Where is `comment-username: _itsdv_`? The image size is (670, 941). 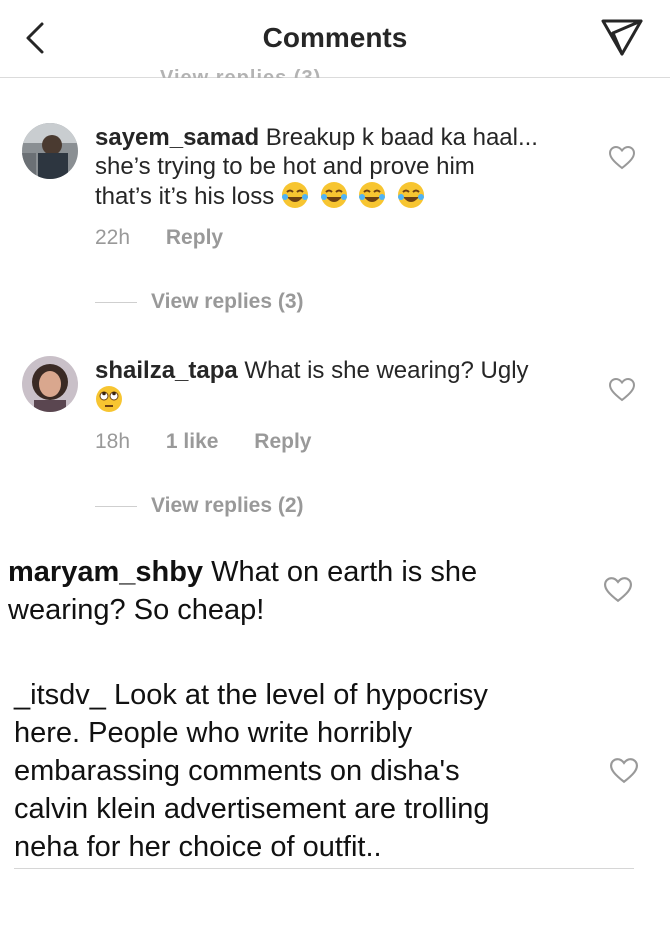
comment-username: _itsdv_ is located at coordinates (60, 695).